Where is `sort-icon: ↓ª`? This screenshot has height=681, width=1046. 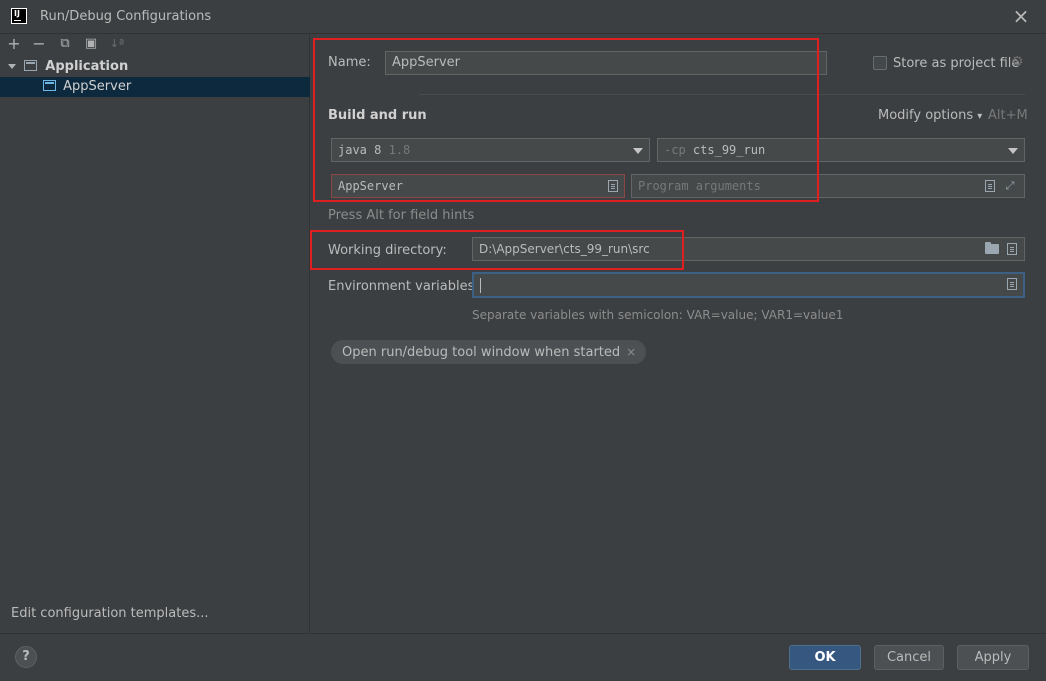
sort-icon: ↓ª is located at coordinates (117, 44).